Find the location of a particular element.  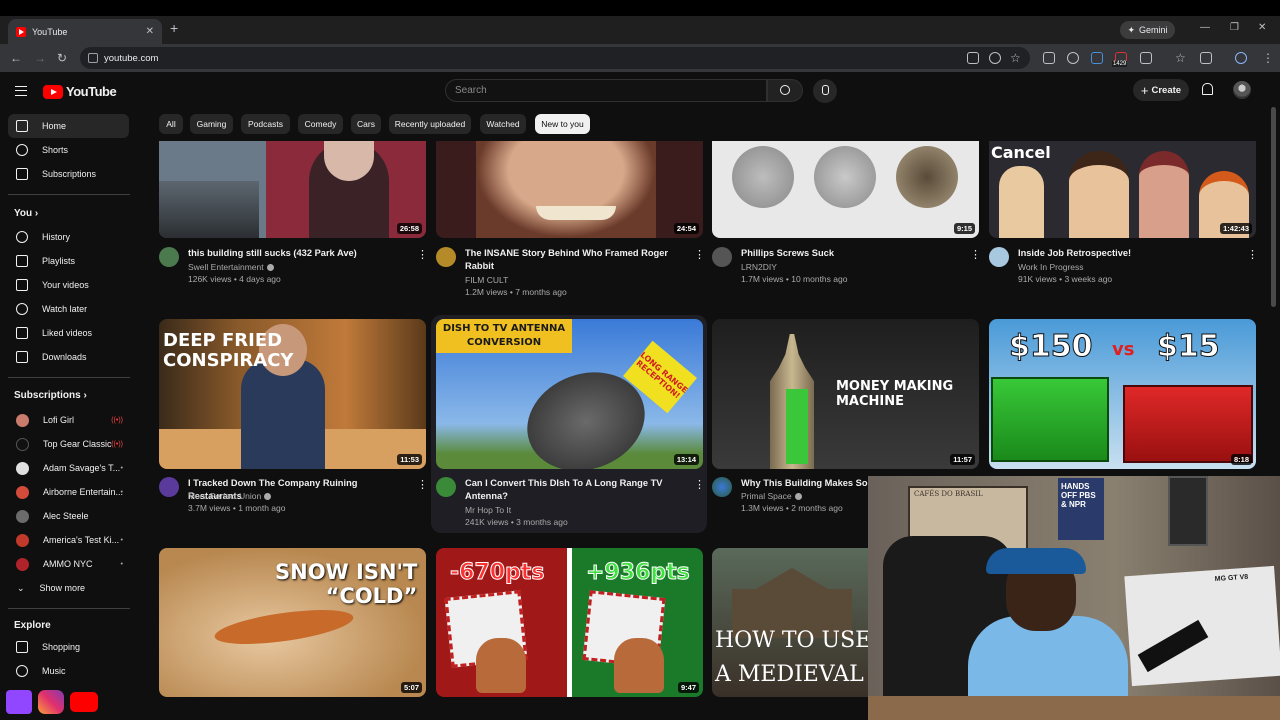

sidebar-item-watch-later: Watch later is located at coordinates (68, 309).